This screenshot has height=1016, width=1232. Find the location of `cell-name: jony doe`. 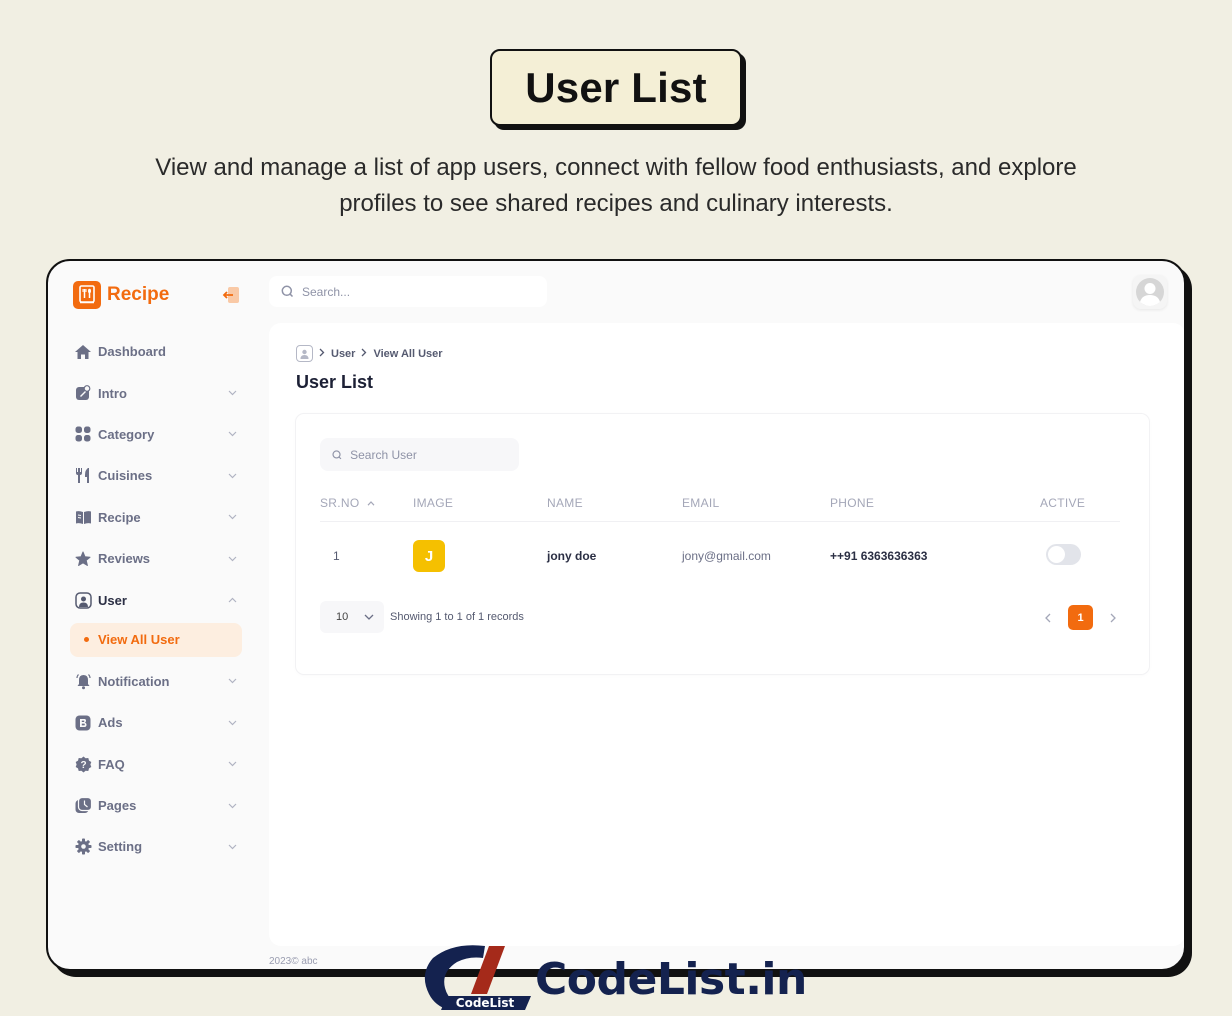

cell-name: jony doe is located at coordinates (572, 556).